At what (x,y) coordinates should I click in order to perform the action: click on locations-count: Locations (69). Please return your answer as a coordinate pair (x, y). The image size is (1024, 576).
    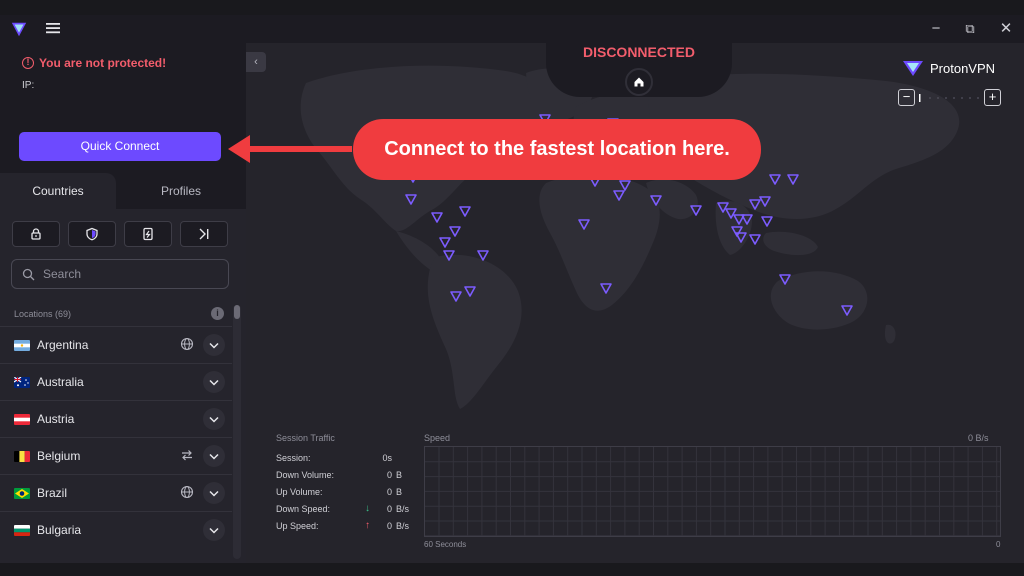
    Looking at the image, I should click on (43, 314).